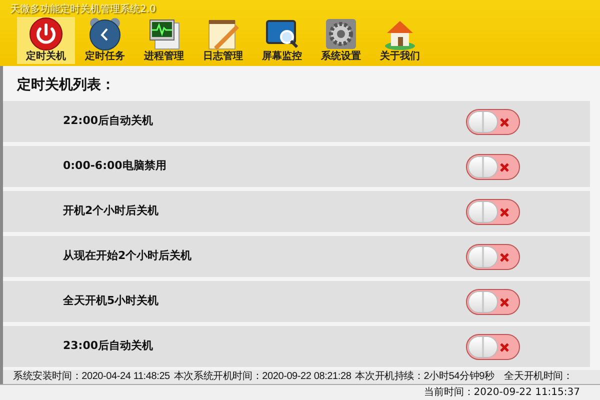 This screenshot has height=400, width=600. What do you see at coordinates (223, 34) in the screenshot?
I see `notepad-pencil-icon` at bounding box center [223, 34].